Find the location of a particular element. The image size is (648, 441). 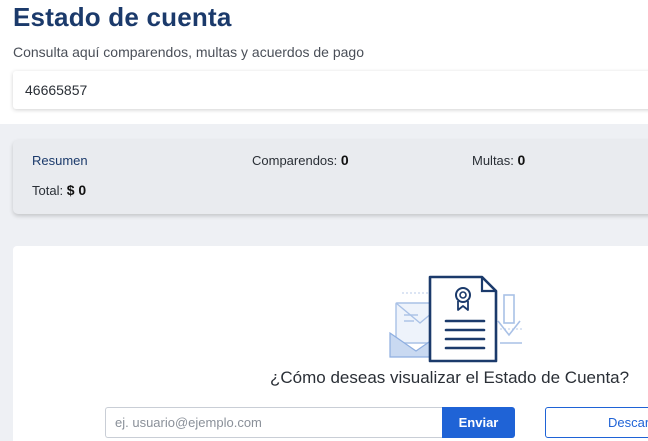

comparendos-value: 0 is located at coordinates (344, 160).